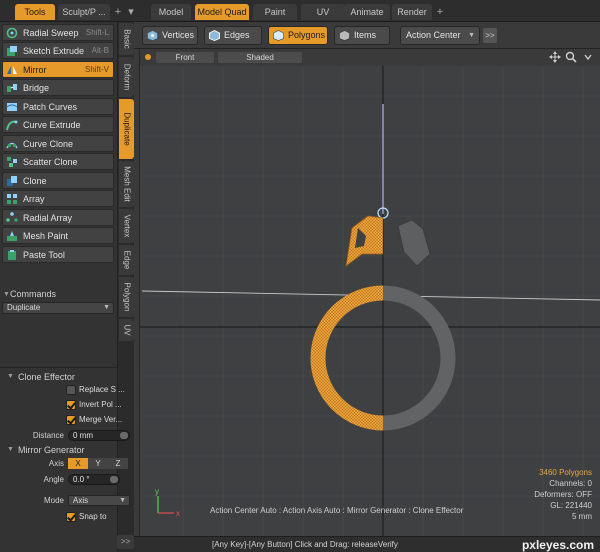 This screenshot has height=552, width=600. Describe the element at coordinates (58, 217) in the screenshot. I see `tool-radial-array: Radial Array` at that location.